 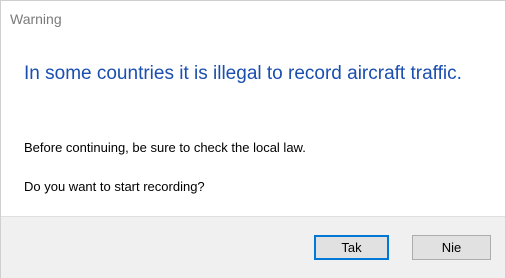 What do you see at coordinates (351, 247) in the screenshot?
I see `yes-button: Tak` at bounding box center [351, 247].